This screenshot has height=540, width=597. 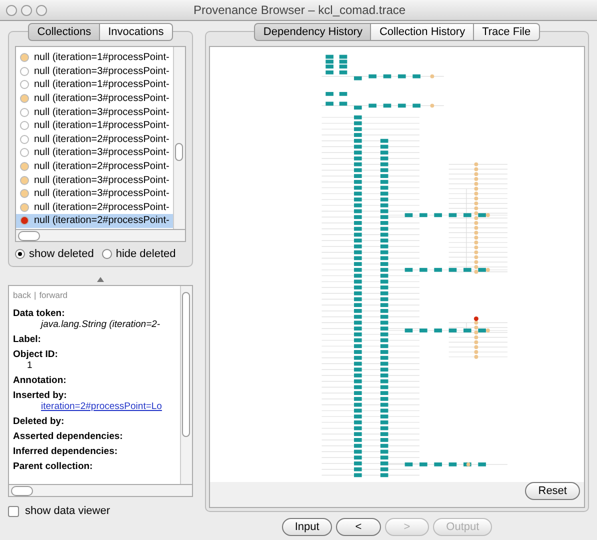 What do you see at coordinates (100, 324) in the screenshot?
I see `field-value: java.lang.String (iteration=2-` at bounding box center [100, 324].